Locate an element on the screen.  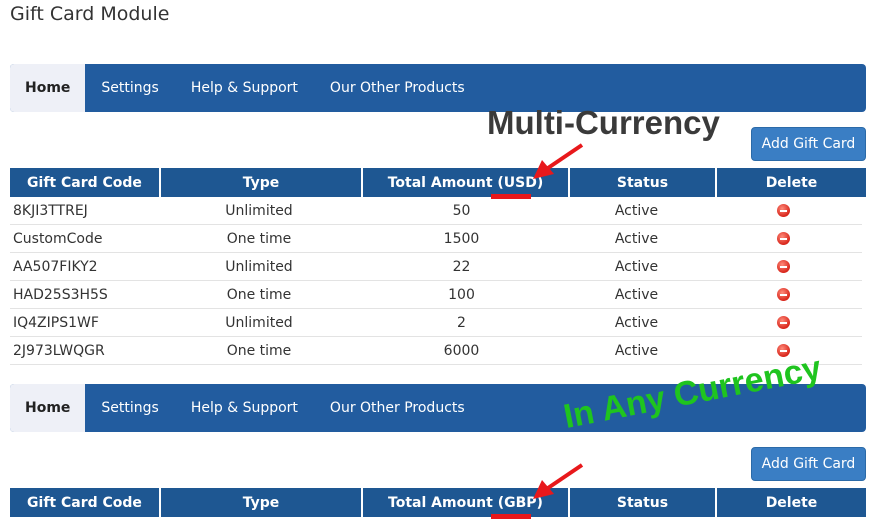
cell-amount: 1500 is located at coordinates (461, 238).